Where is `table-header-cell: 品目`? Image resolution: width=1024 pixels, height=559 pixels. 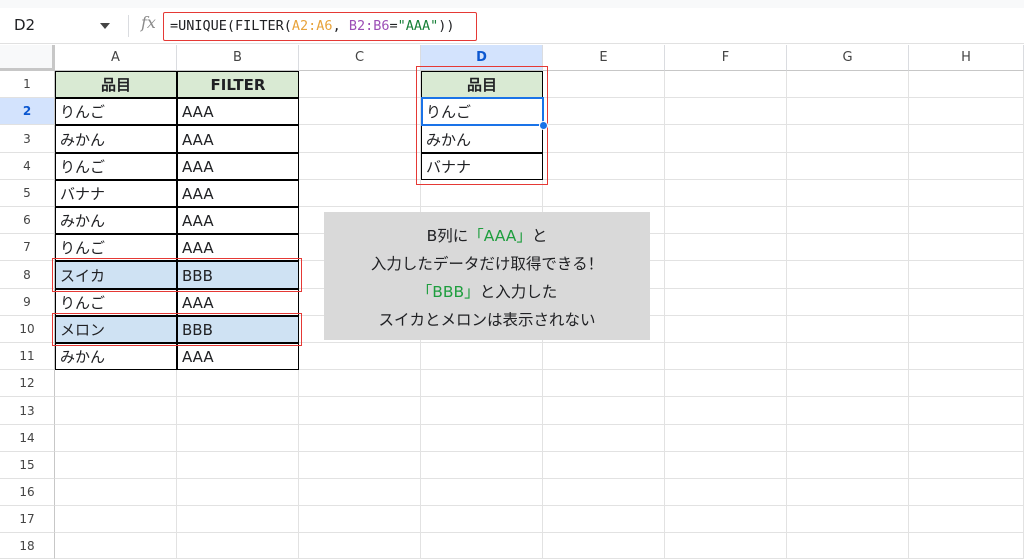 table-header-cell: 品目 is located at coordinates (116, 84).